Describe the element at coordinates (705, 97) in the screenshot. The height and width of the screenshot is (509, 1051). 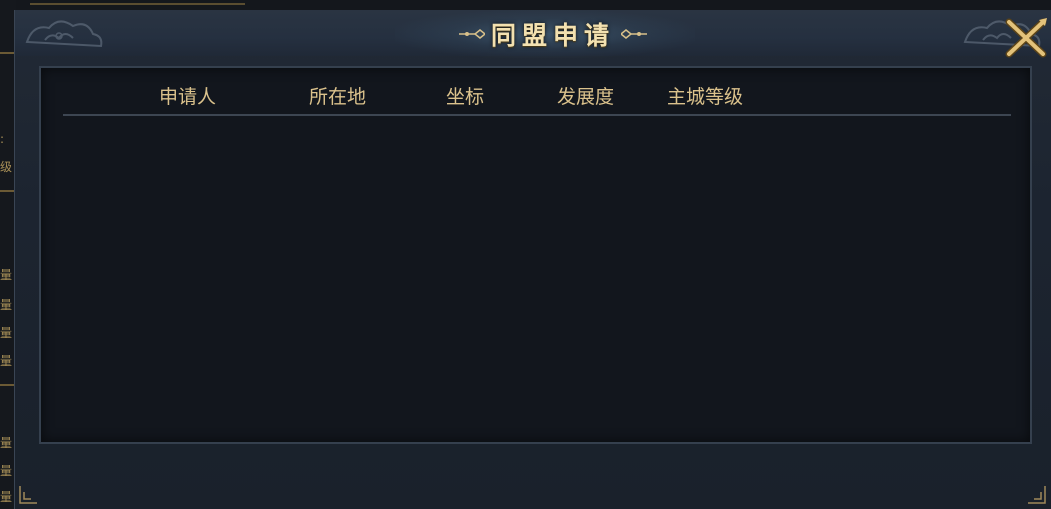
I see `column-header-main-city-level: 主城等级` at that location.